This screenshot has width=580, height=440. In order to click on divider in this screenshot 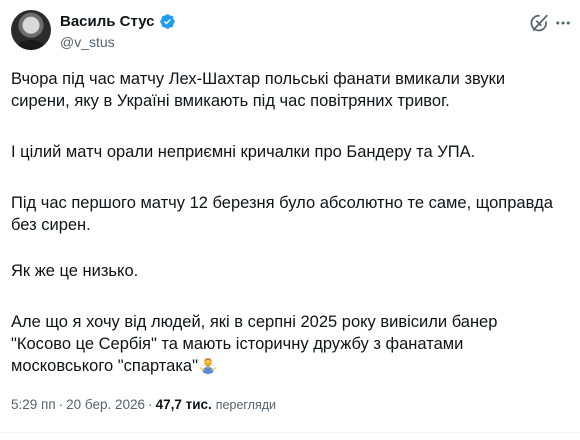, I will do `click(290, 432)`.